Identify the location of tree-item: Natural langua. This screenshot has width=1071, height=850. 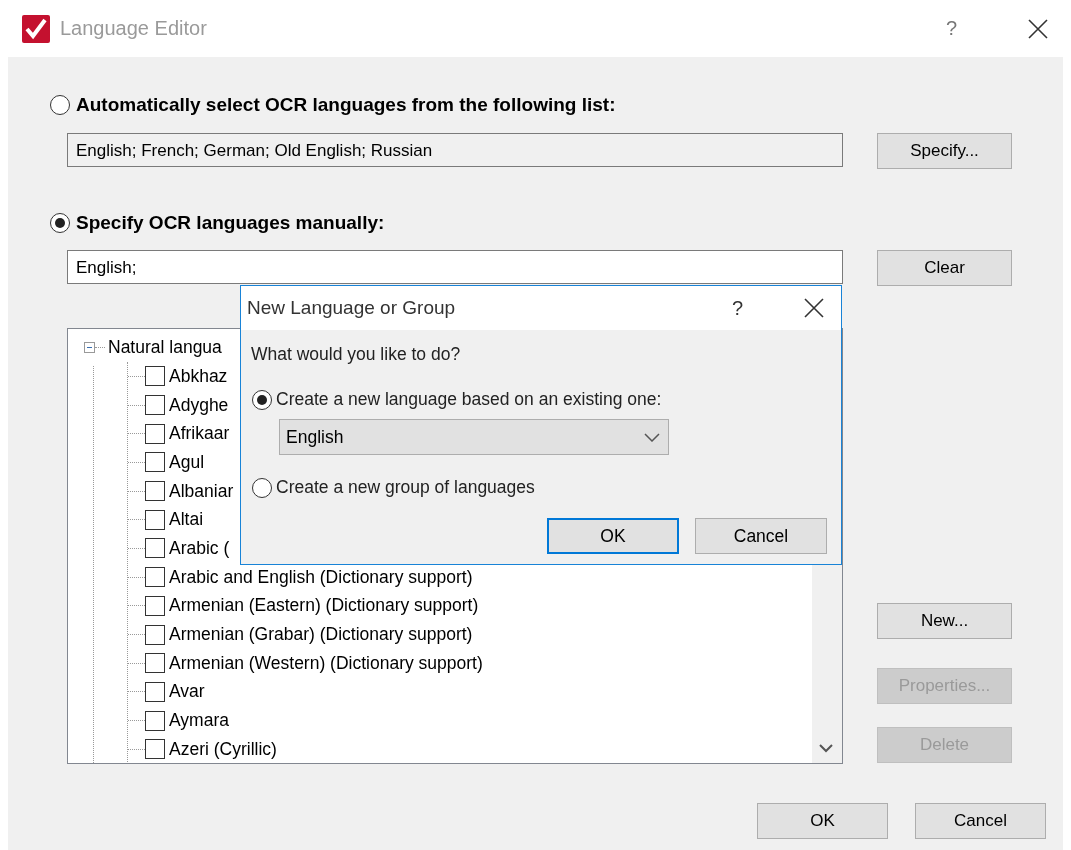
(165, 347).